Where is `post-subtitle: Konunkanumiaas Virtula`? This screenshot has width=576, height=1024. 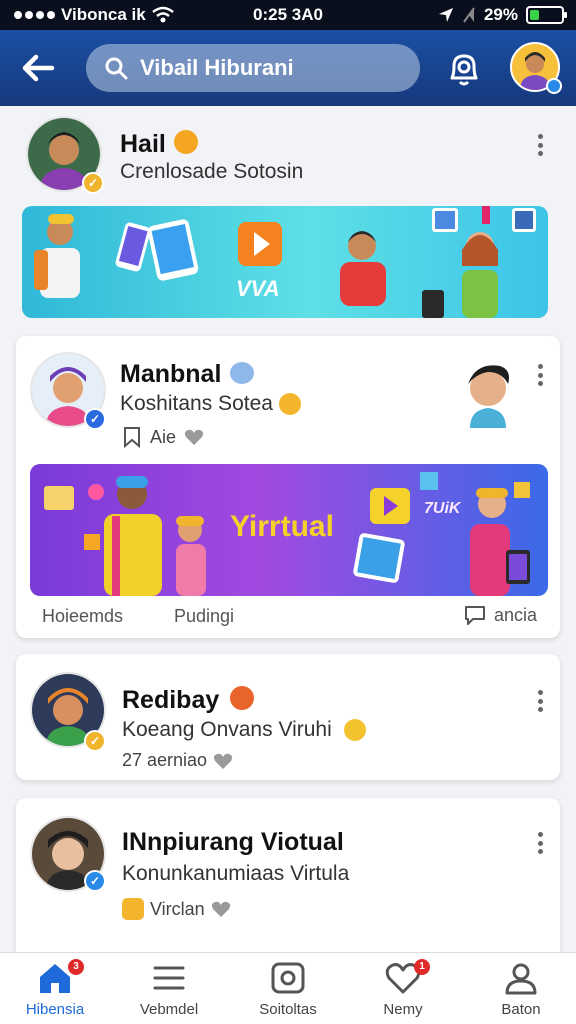 post-subtitle: Konunkanumiaas Virtula is located at coordinates (236, 873).